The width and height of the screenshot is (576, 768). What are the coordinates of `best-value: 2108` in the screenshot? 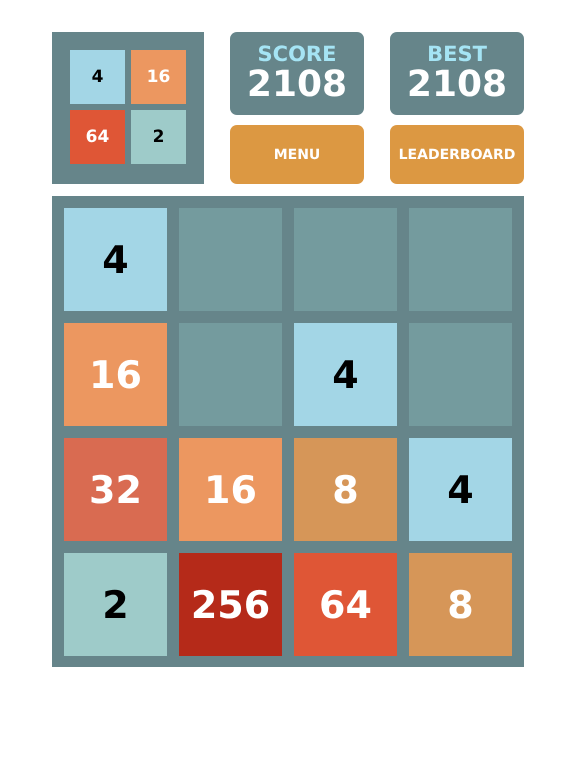 It's located at (457, 84).